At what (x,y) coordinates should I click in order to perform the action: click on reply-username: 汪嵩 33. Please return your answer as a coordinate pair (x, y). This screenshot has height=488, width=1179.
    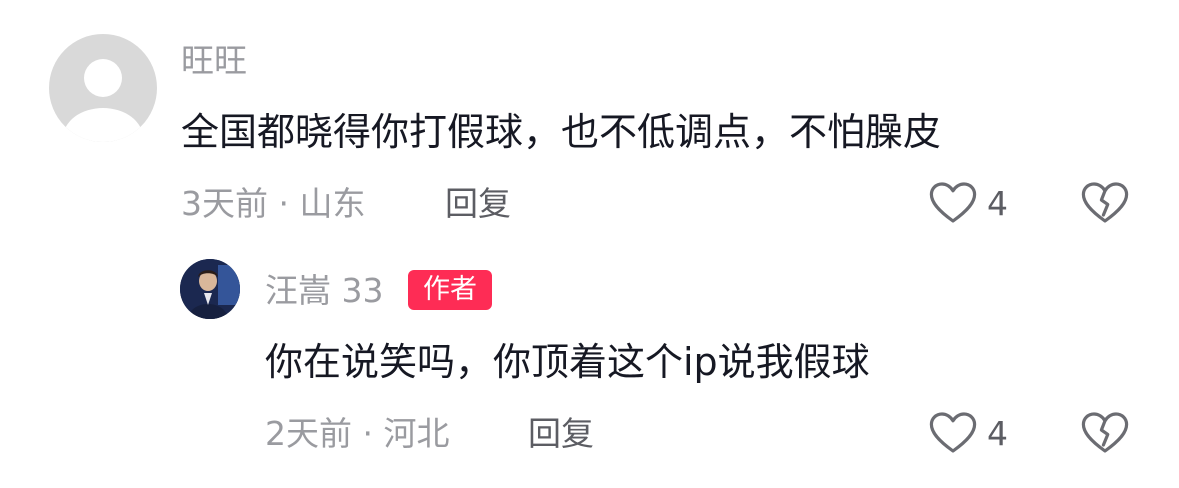
    Looking at the image, I should click on (324, 290).